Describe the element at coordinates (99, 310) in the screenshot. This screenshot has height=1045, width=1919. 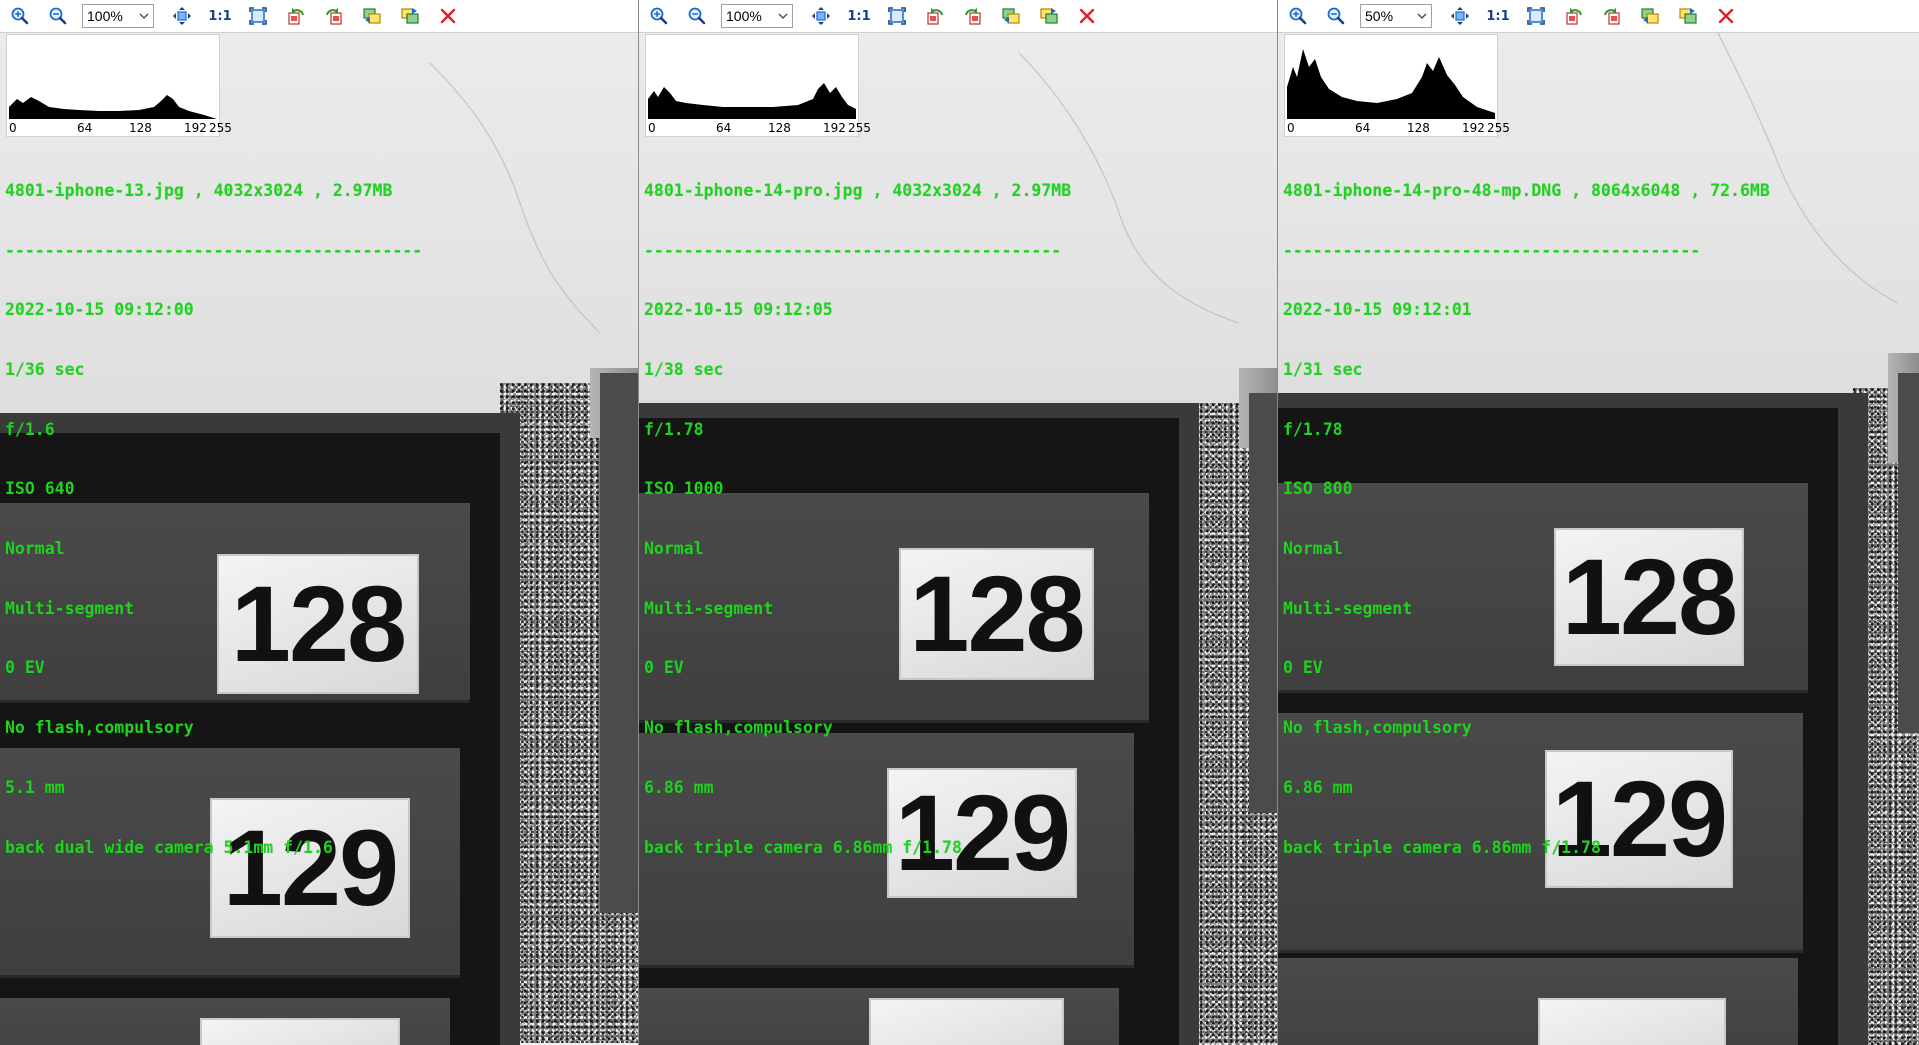
I see `exif-datetime: 2022-10-15 09:12:00` at that location.